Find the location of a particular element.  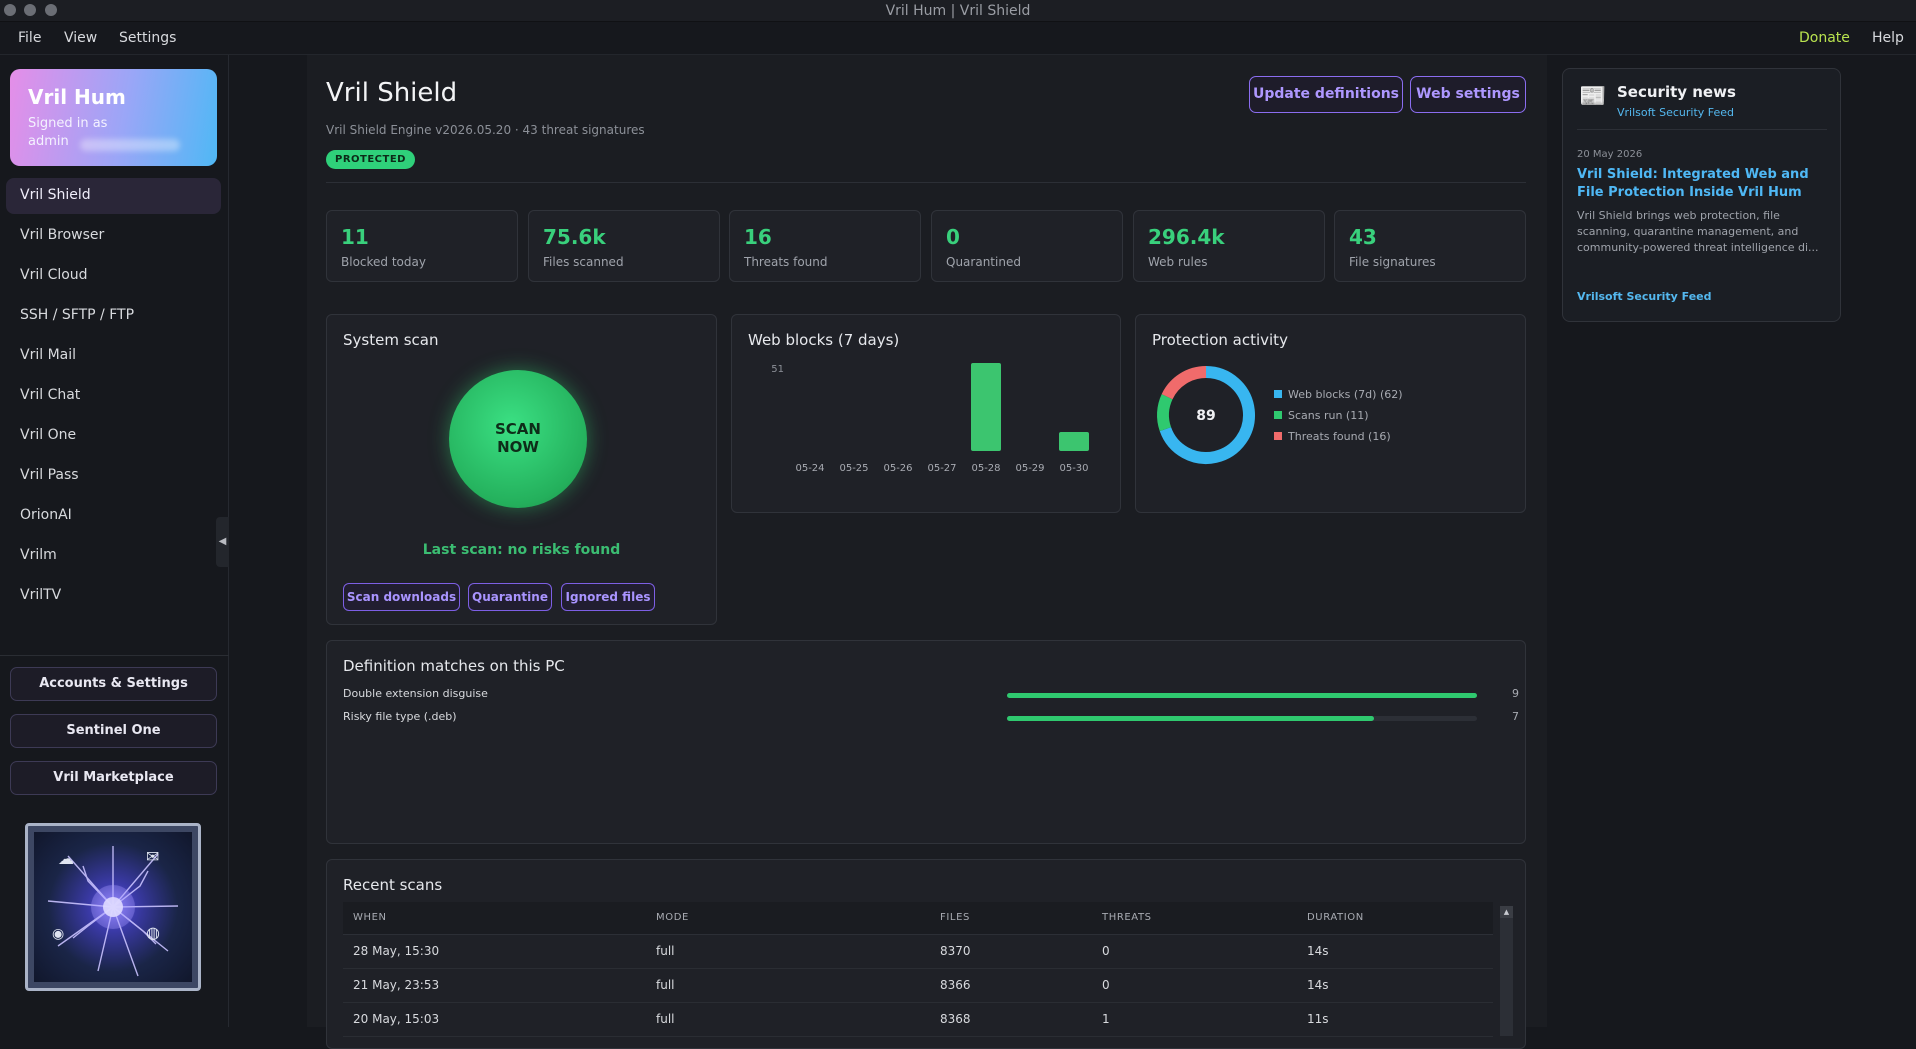

sidebar-item-vril-shield: Vril Shield is located at coordinates (113, 196).